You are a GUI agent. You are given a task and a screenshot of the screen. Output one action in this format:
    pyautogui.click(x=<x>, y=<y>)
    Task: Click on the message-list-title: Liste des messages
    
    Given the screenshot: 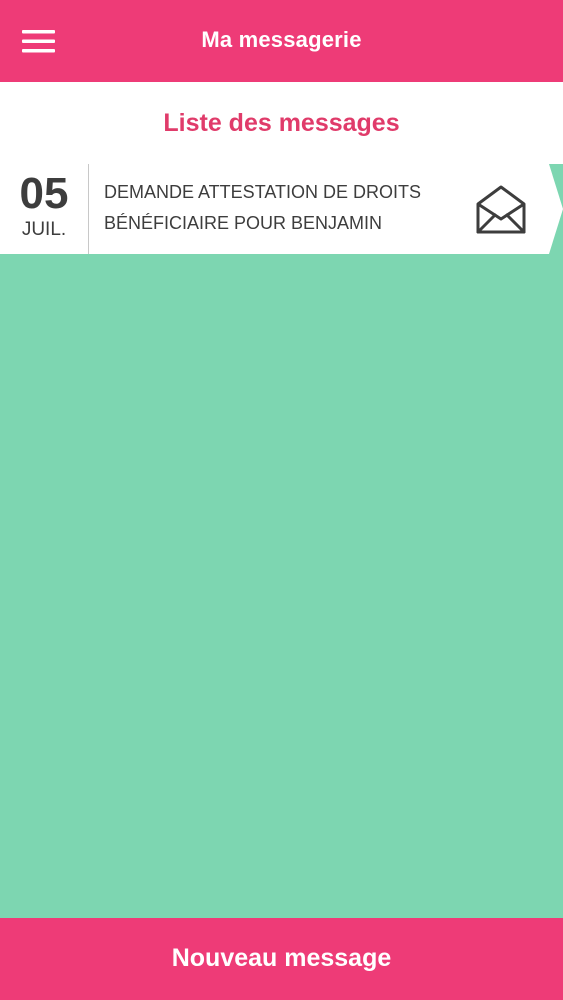 What is the action you would take?
    pyautogui.click(x=281, y=123)
    